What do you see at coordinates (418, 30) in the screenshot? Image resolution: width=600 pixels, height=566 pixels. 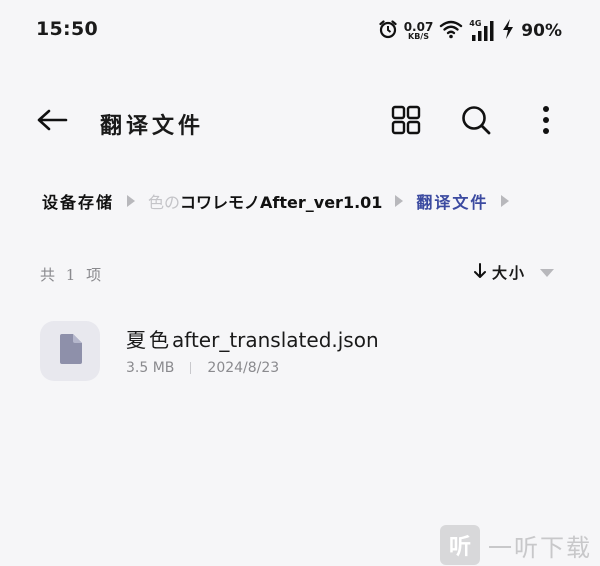 I see `network-speed: 0.07 KB/S` at bounding box center [418, 30].